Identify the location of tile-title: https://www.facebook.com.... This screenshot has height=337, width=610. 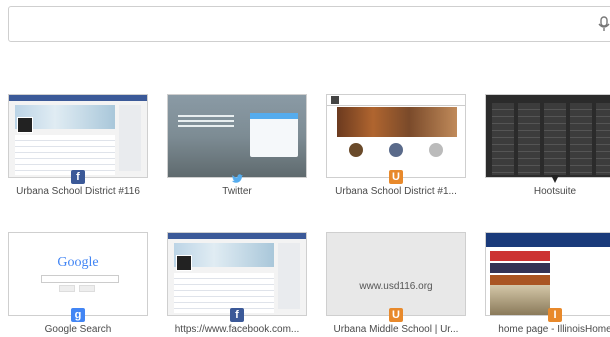
(237, 329).